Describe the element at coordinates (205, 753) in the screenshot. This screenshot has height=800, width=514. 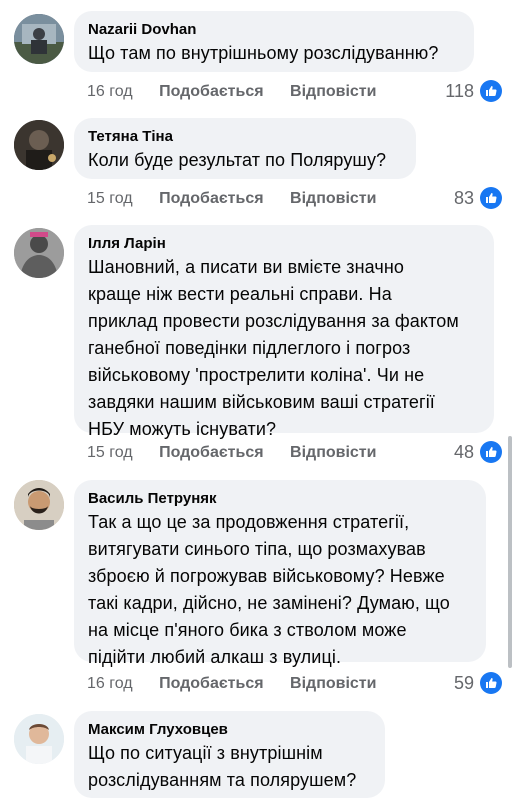
I see `comment-text-line: Що по ситуації з внутрішнім` at that location.